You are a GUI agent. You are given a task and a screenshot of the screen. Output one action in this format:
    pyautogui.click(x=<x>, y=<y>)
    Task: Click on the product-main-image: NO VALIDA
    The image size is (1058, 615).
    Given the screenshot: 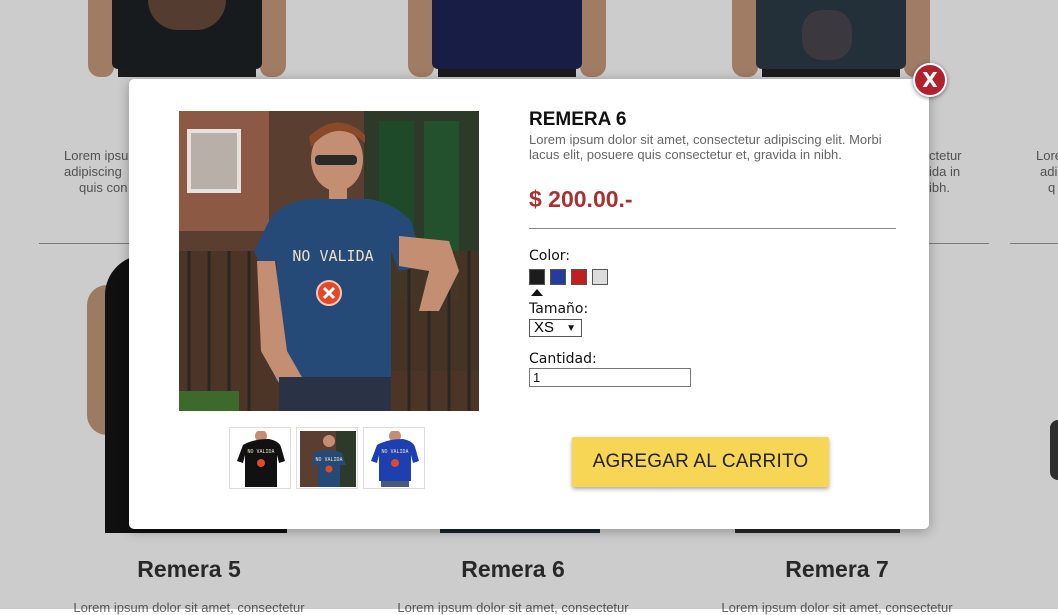 What is the action you would take?
    pyautogui.click(x=329, y=261)
    